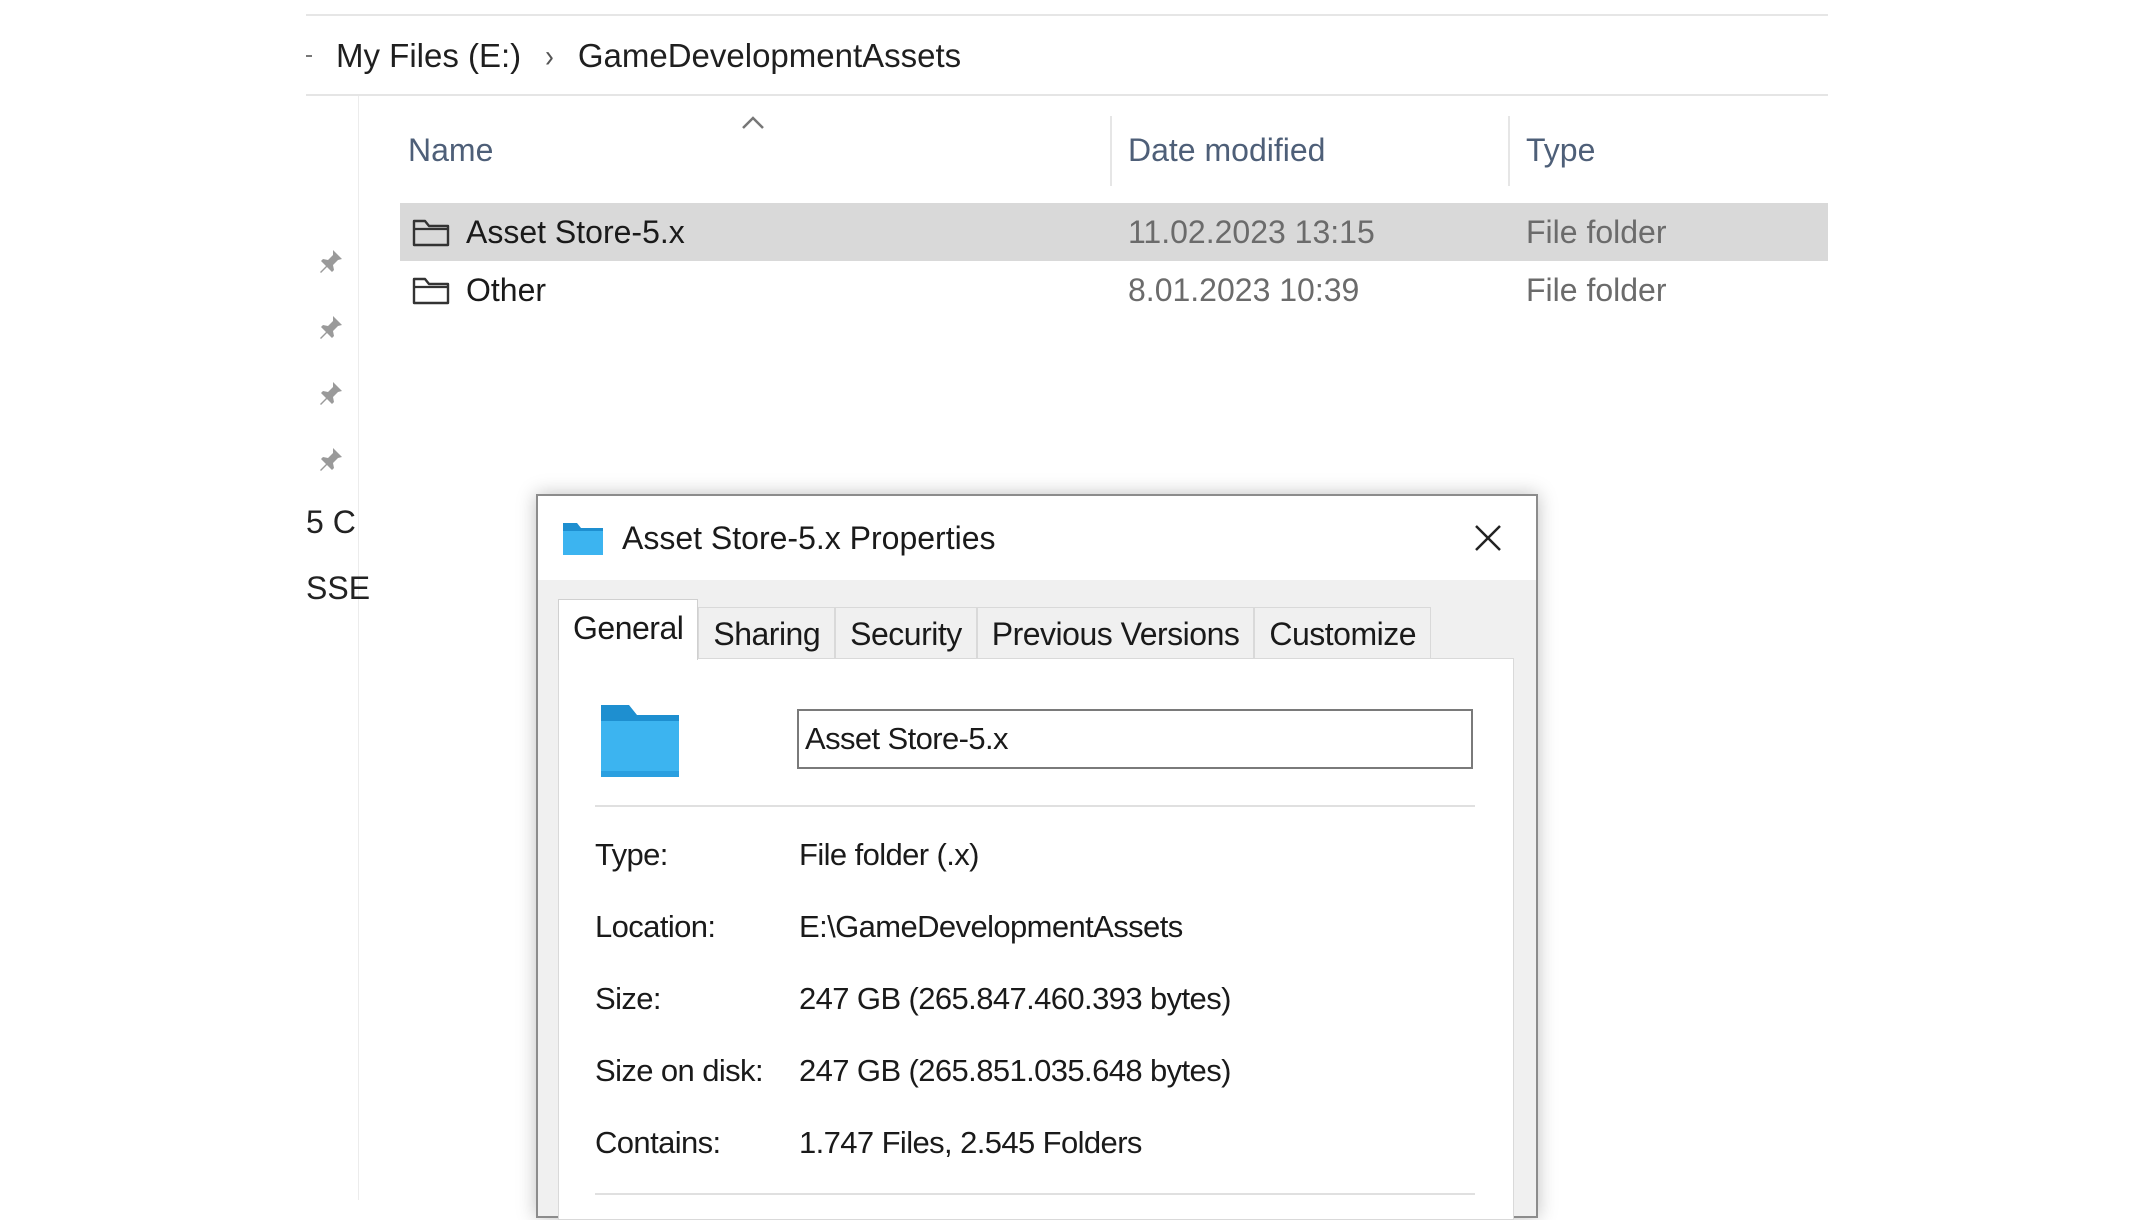 The height and width of the screenshot is (1220, 2134). I want to click on type-label: Type:, so click(631, 854).